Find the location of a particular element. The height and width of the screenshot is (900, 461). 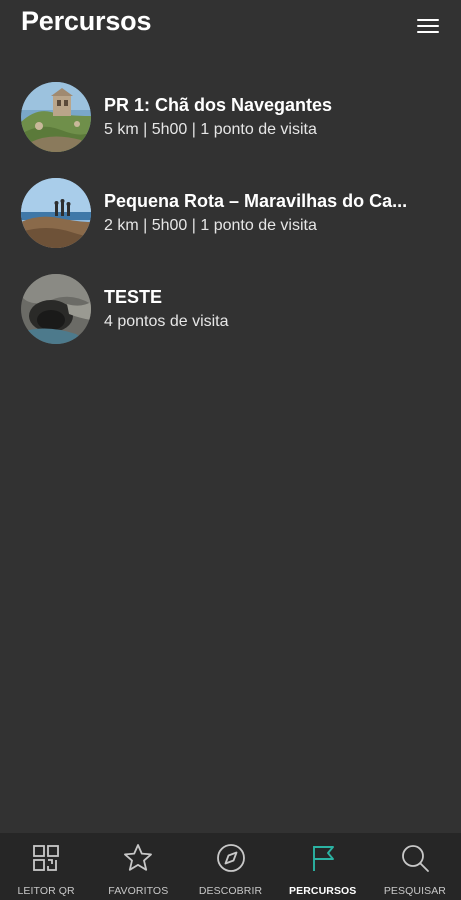

nav-label: LEITOR QR is located at coordinates (46, 891).